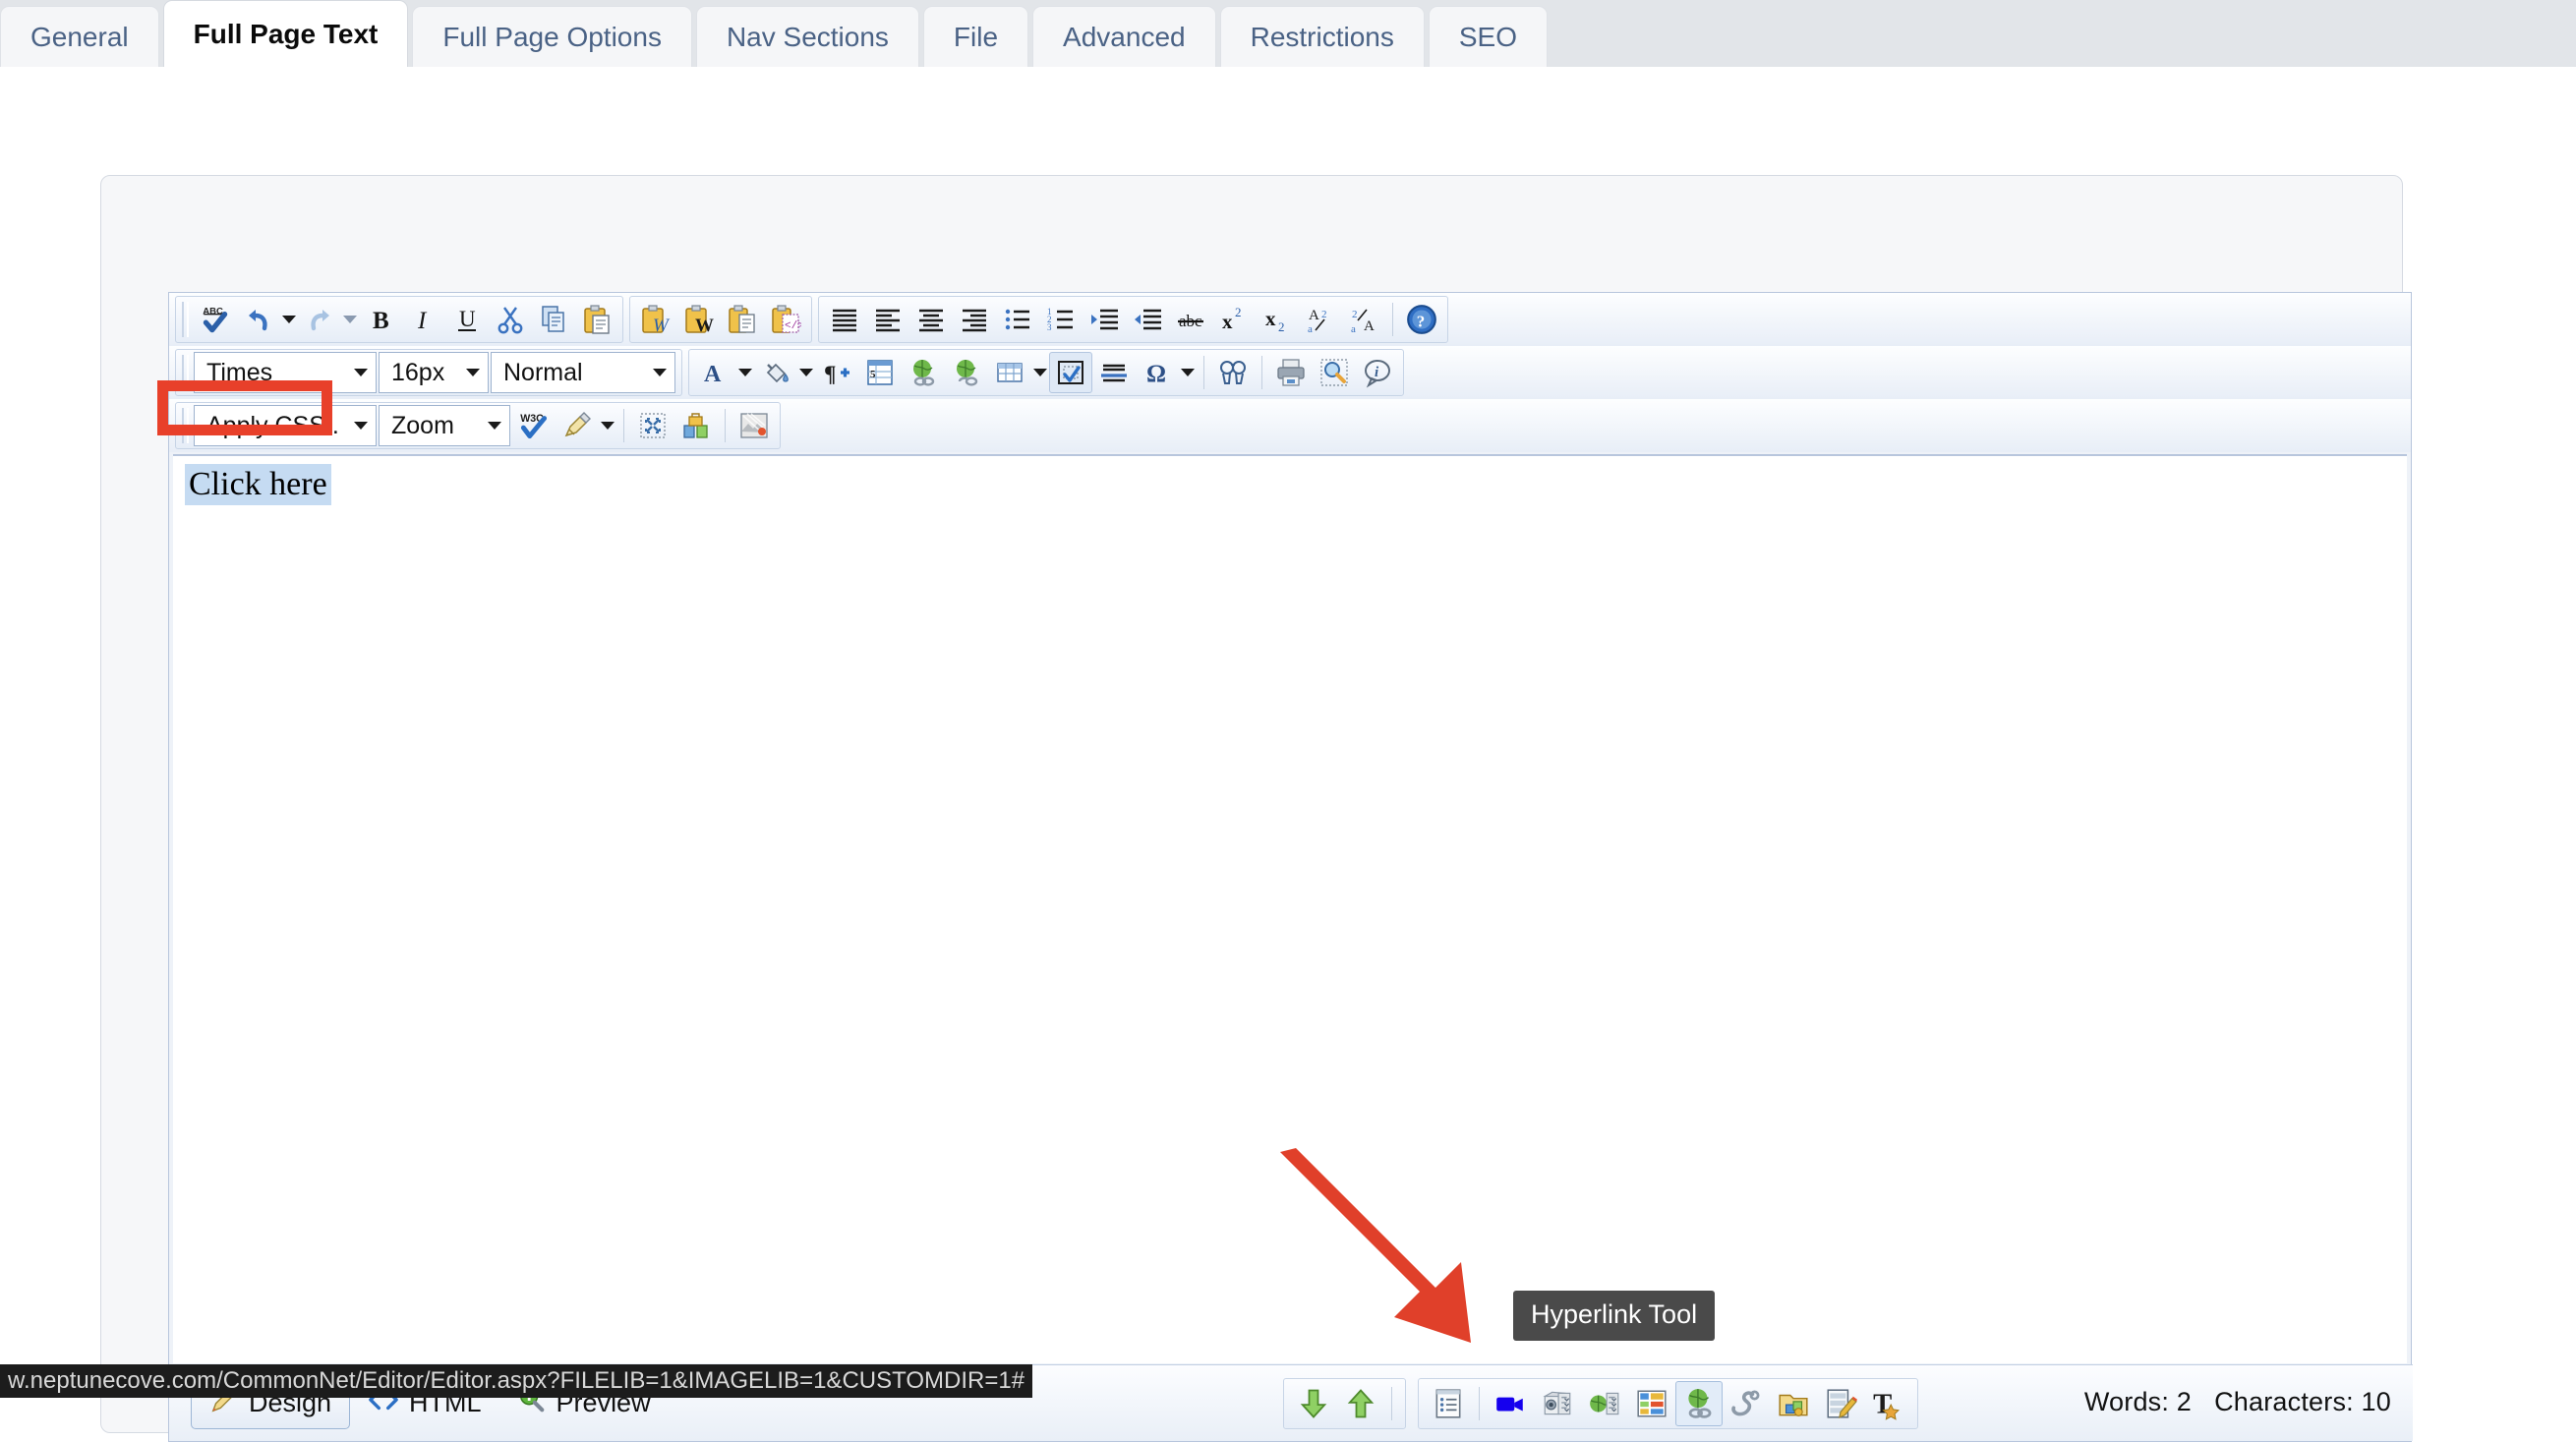 This screenshot has height=1442, width=2576. What do you see at coordinates (742, 319) in the screenshot?
I see `paste-plain-text-button` at bounding box center [742, 319].